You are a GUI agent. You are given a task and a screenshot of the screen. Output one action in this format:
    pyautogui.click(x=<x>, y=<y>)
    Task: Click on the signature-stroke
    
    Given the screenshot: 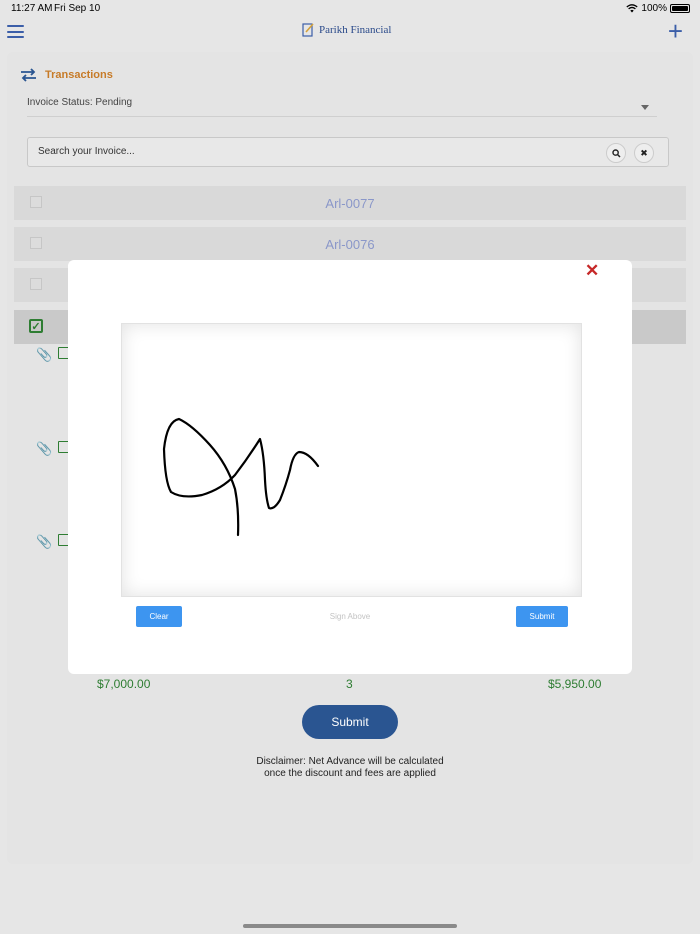 What is the action you would take?
    pyautogui.click(x=241, y=477)
    